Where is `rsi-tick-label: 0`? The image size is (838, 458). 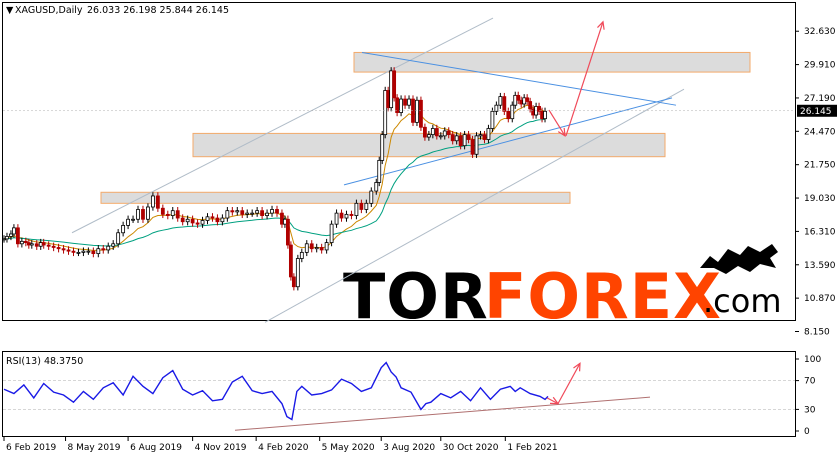 rsi-tick-label: 0 is located at coordinates (807, 432).